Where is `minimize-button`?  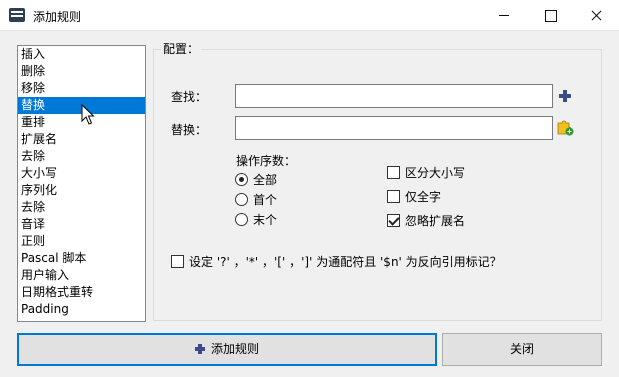
minimize-button is located at coordinates (504, 15).